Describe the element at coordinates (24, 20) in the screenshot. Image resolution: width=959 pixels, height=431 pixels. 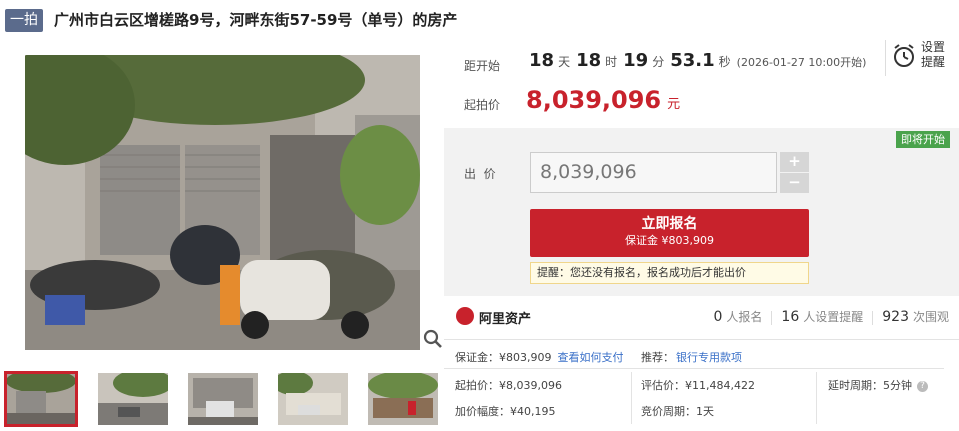
I see `auction-round-badge: 一拍` at that location.